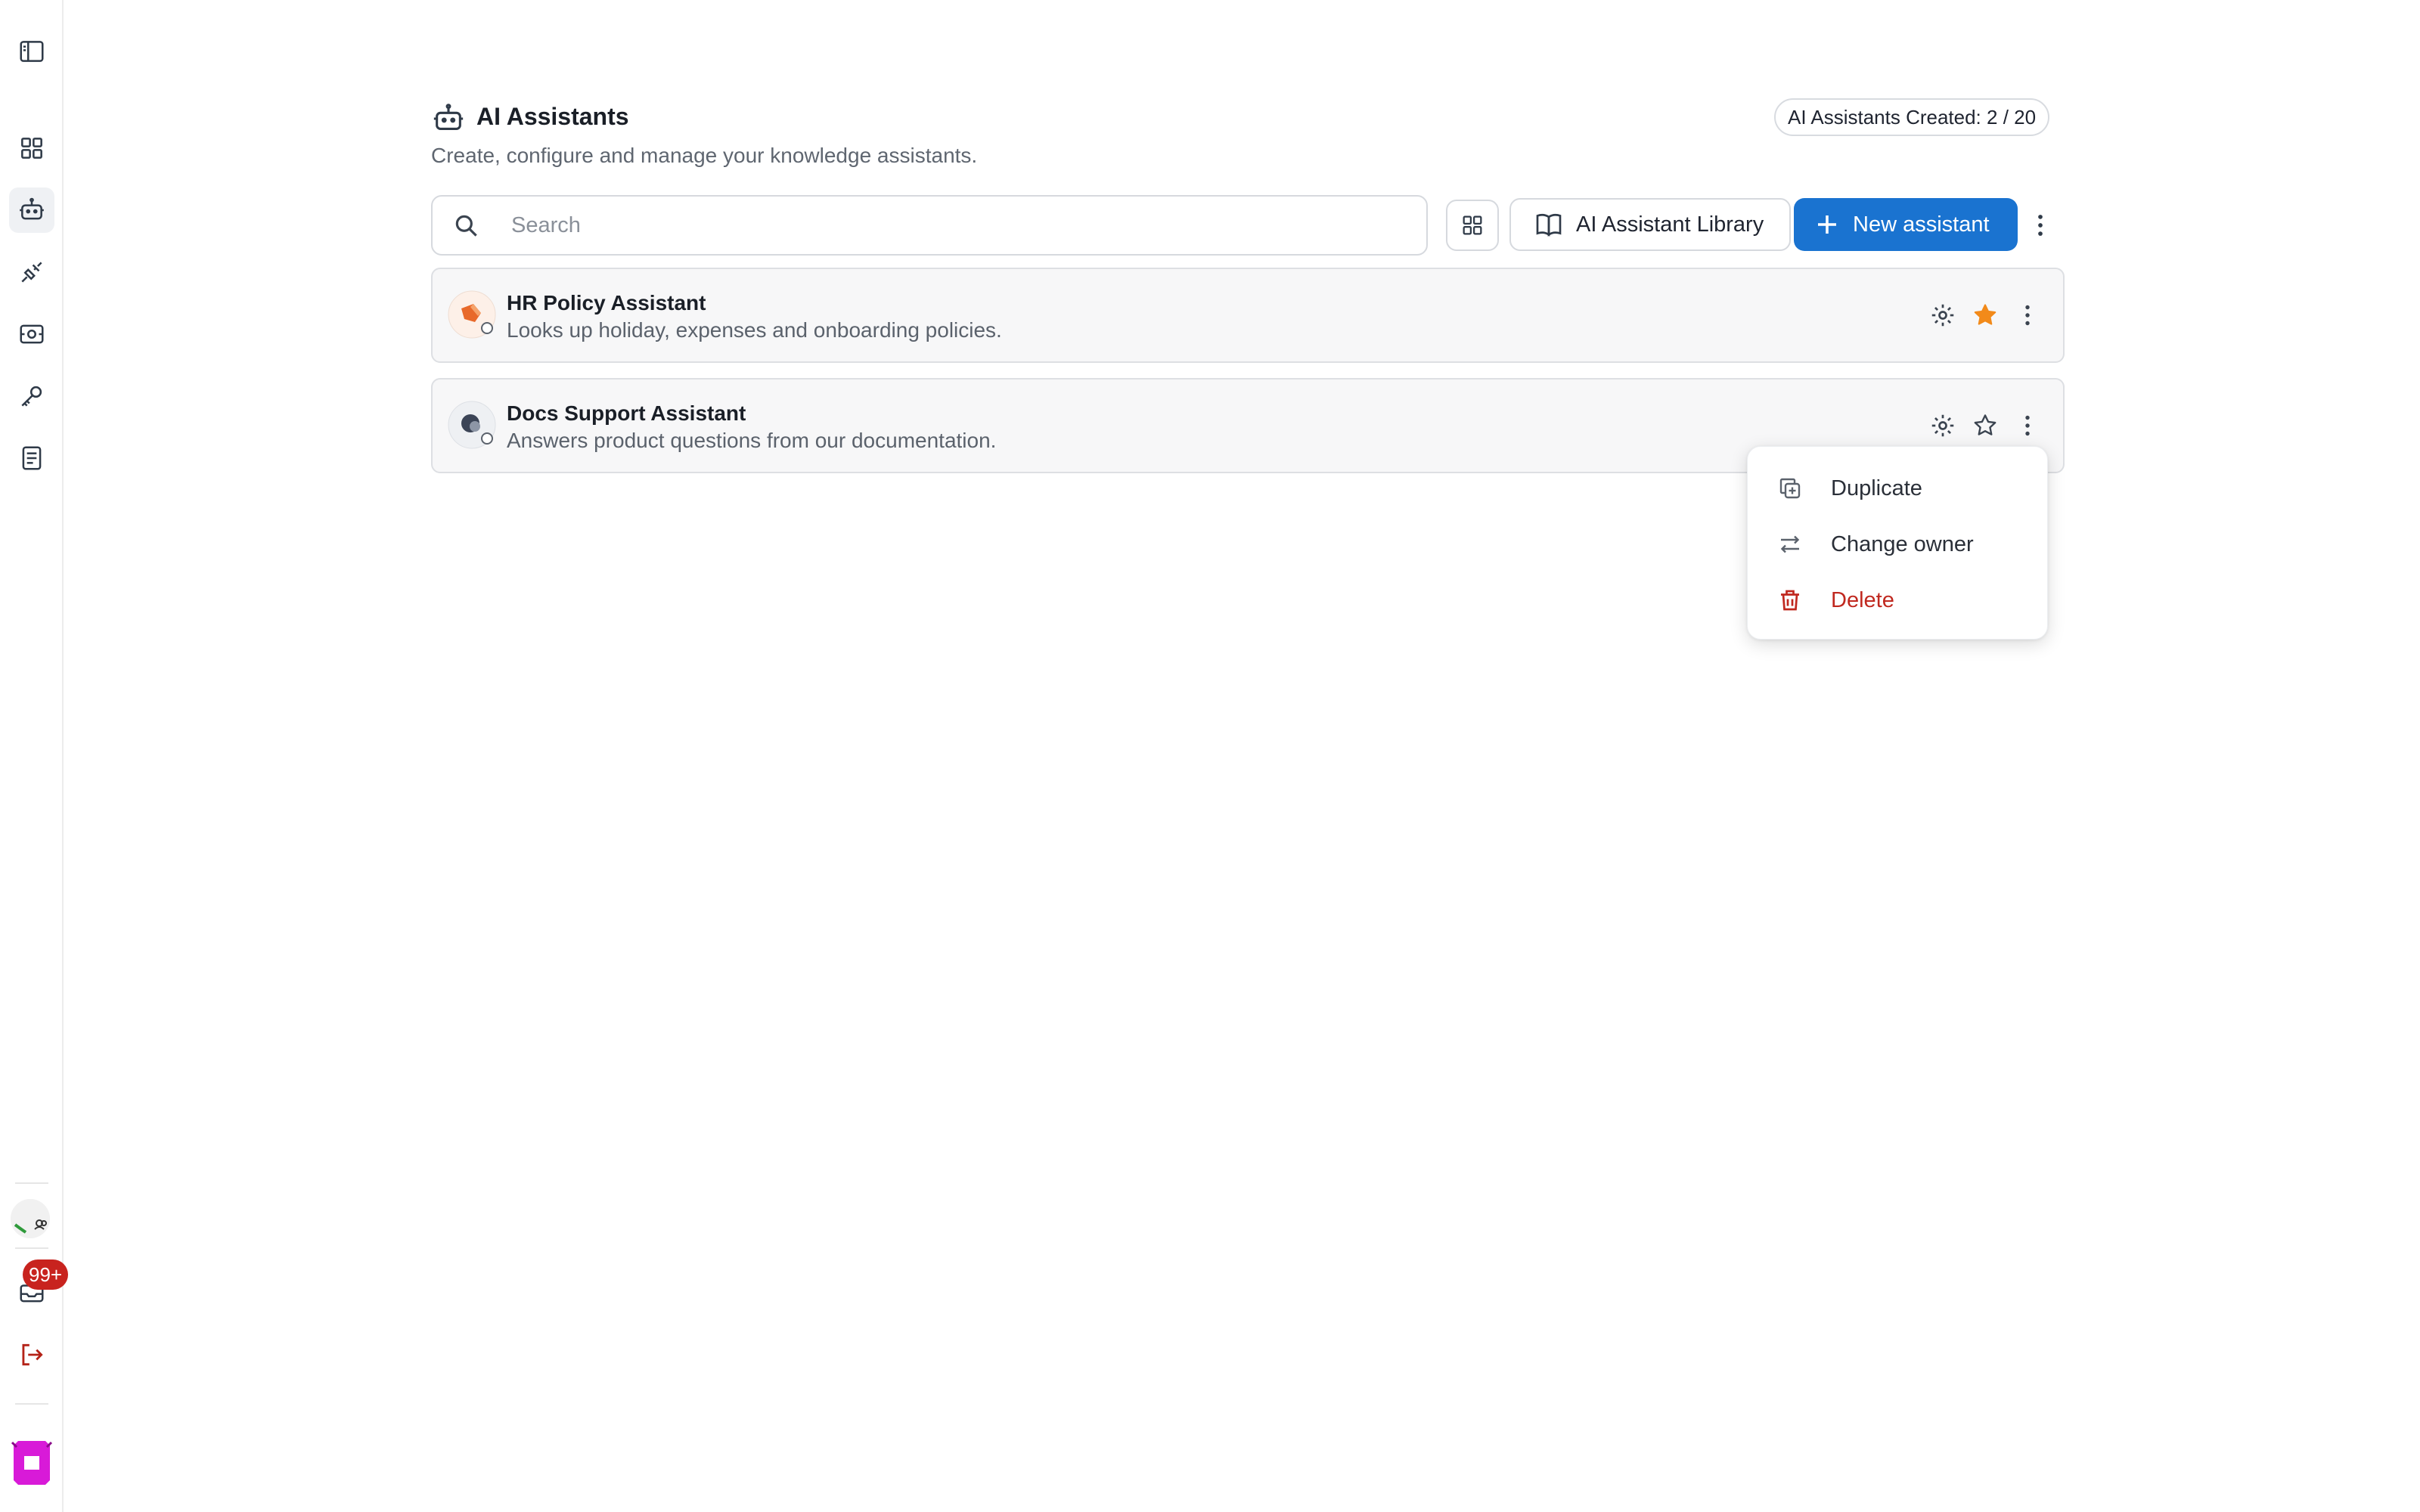 The width and height of the screenshot is (2420, 1512). What do you see at coordinates (961, 225) in the screenshot?
I see `search-input` at bounding box center [961, 225].